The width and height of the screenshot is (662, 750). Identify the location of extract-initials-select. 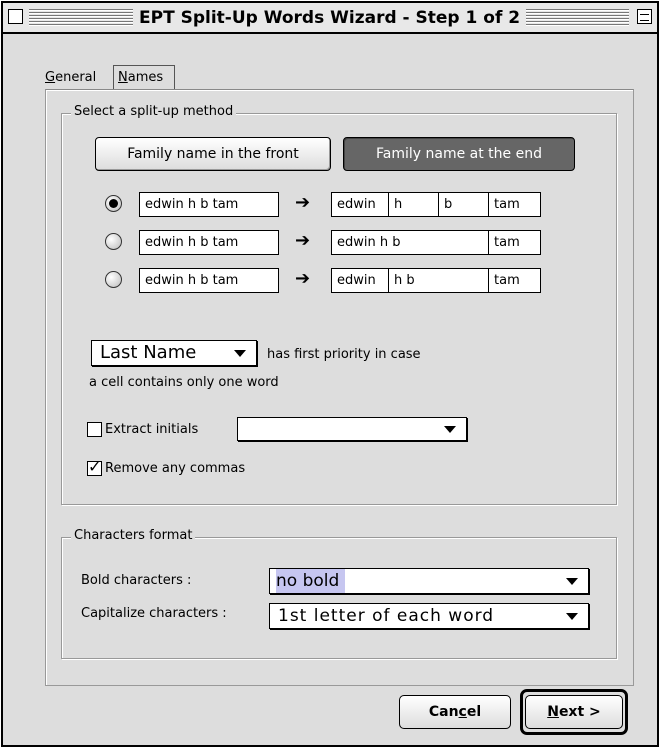
(352, 429).